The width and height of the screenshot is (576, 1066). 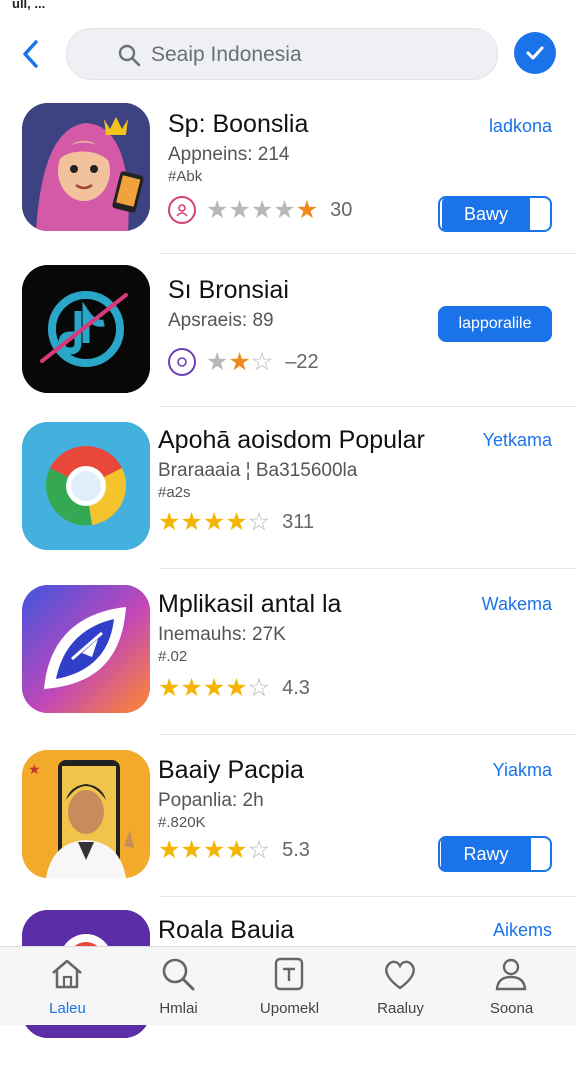 What do you see at coordinates (238, 124) in the screenshot?
I see `app-title: Sp: Boonslia` at bounding box center [238, 124].